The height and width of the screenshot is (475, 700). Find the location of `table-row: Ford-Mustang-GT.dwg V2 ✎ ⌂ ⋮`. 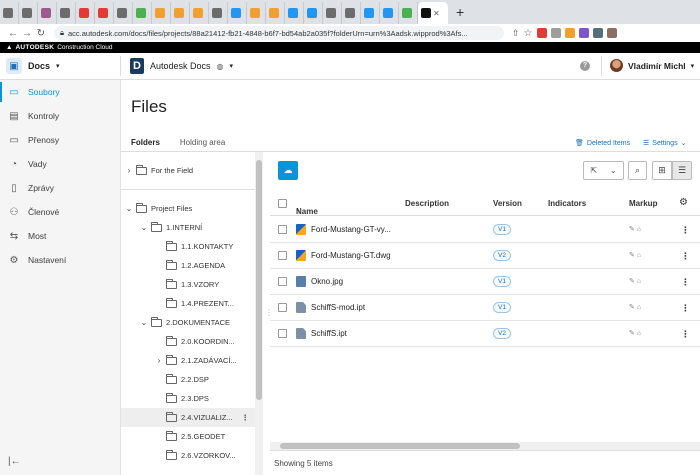

table-row: Ford-Mustang-GT.dwg V2 ✎ ⌂ ⋮ is located at coordinates (485, 256).